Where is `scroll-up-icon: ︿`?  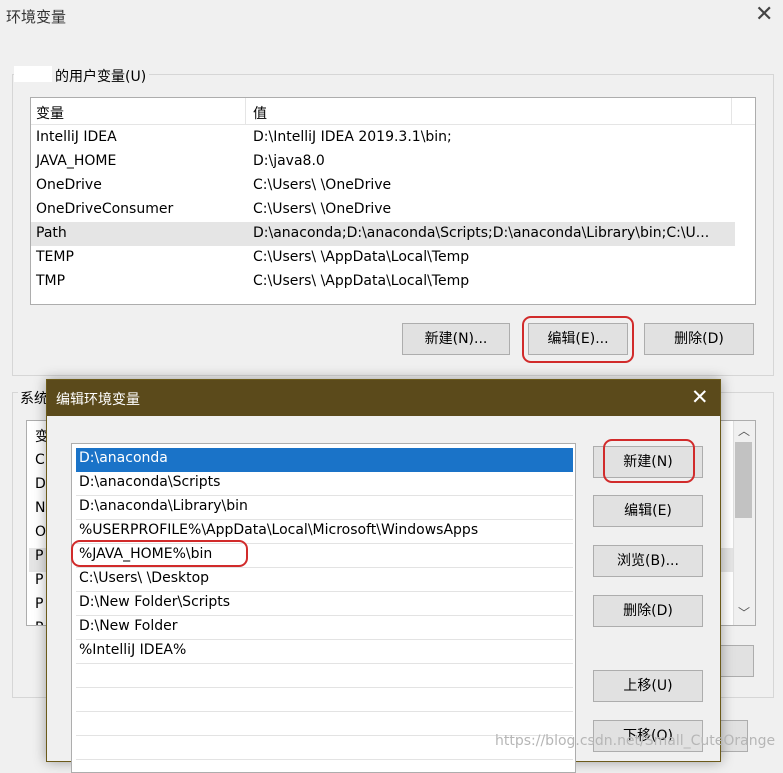 scroll-up-icon: ︿ is located at coordinates (744, 430).